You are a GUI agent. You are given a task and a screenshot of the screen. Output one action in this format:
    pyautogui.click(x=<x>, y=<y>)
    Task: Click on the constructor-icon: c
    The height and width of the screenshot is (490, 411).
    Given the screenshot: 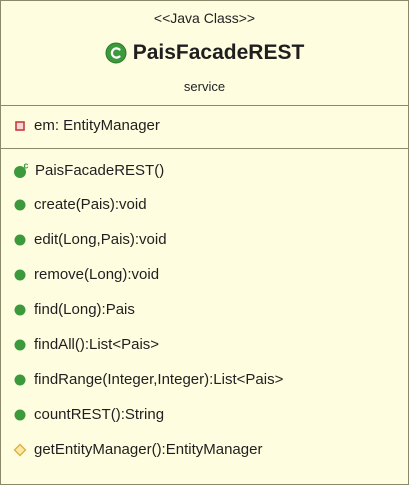 What is the action you would take?
    pyautogui.click(x=22, y=170)
    